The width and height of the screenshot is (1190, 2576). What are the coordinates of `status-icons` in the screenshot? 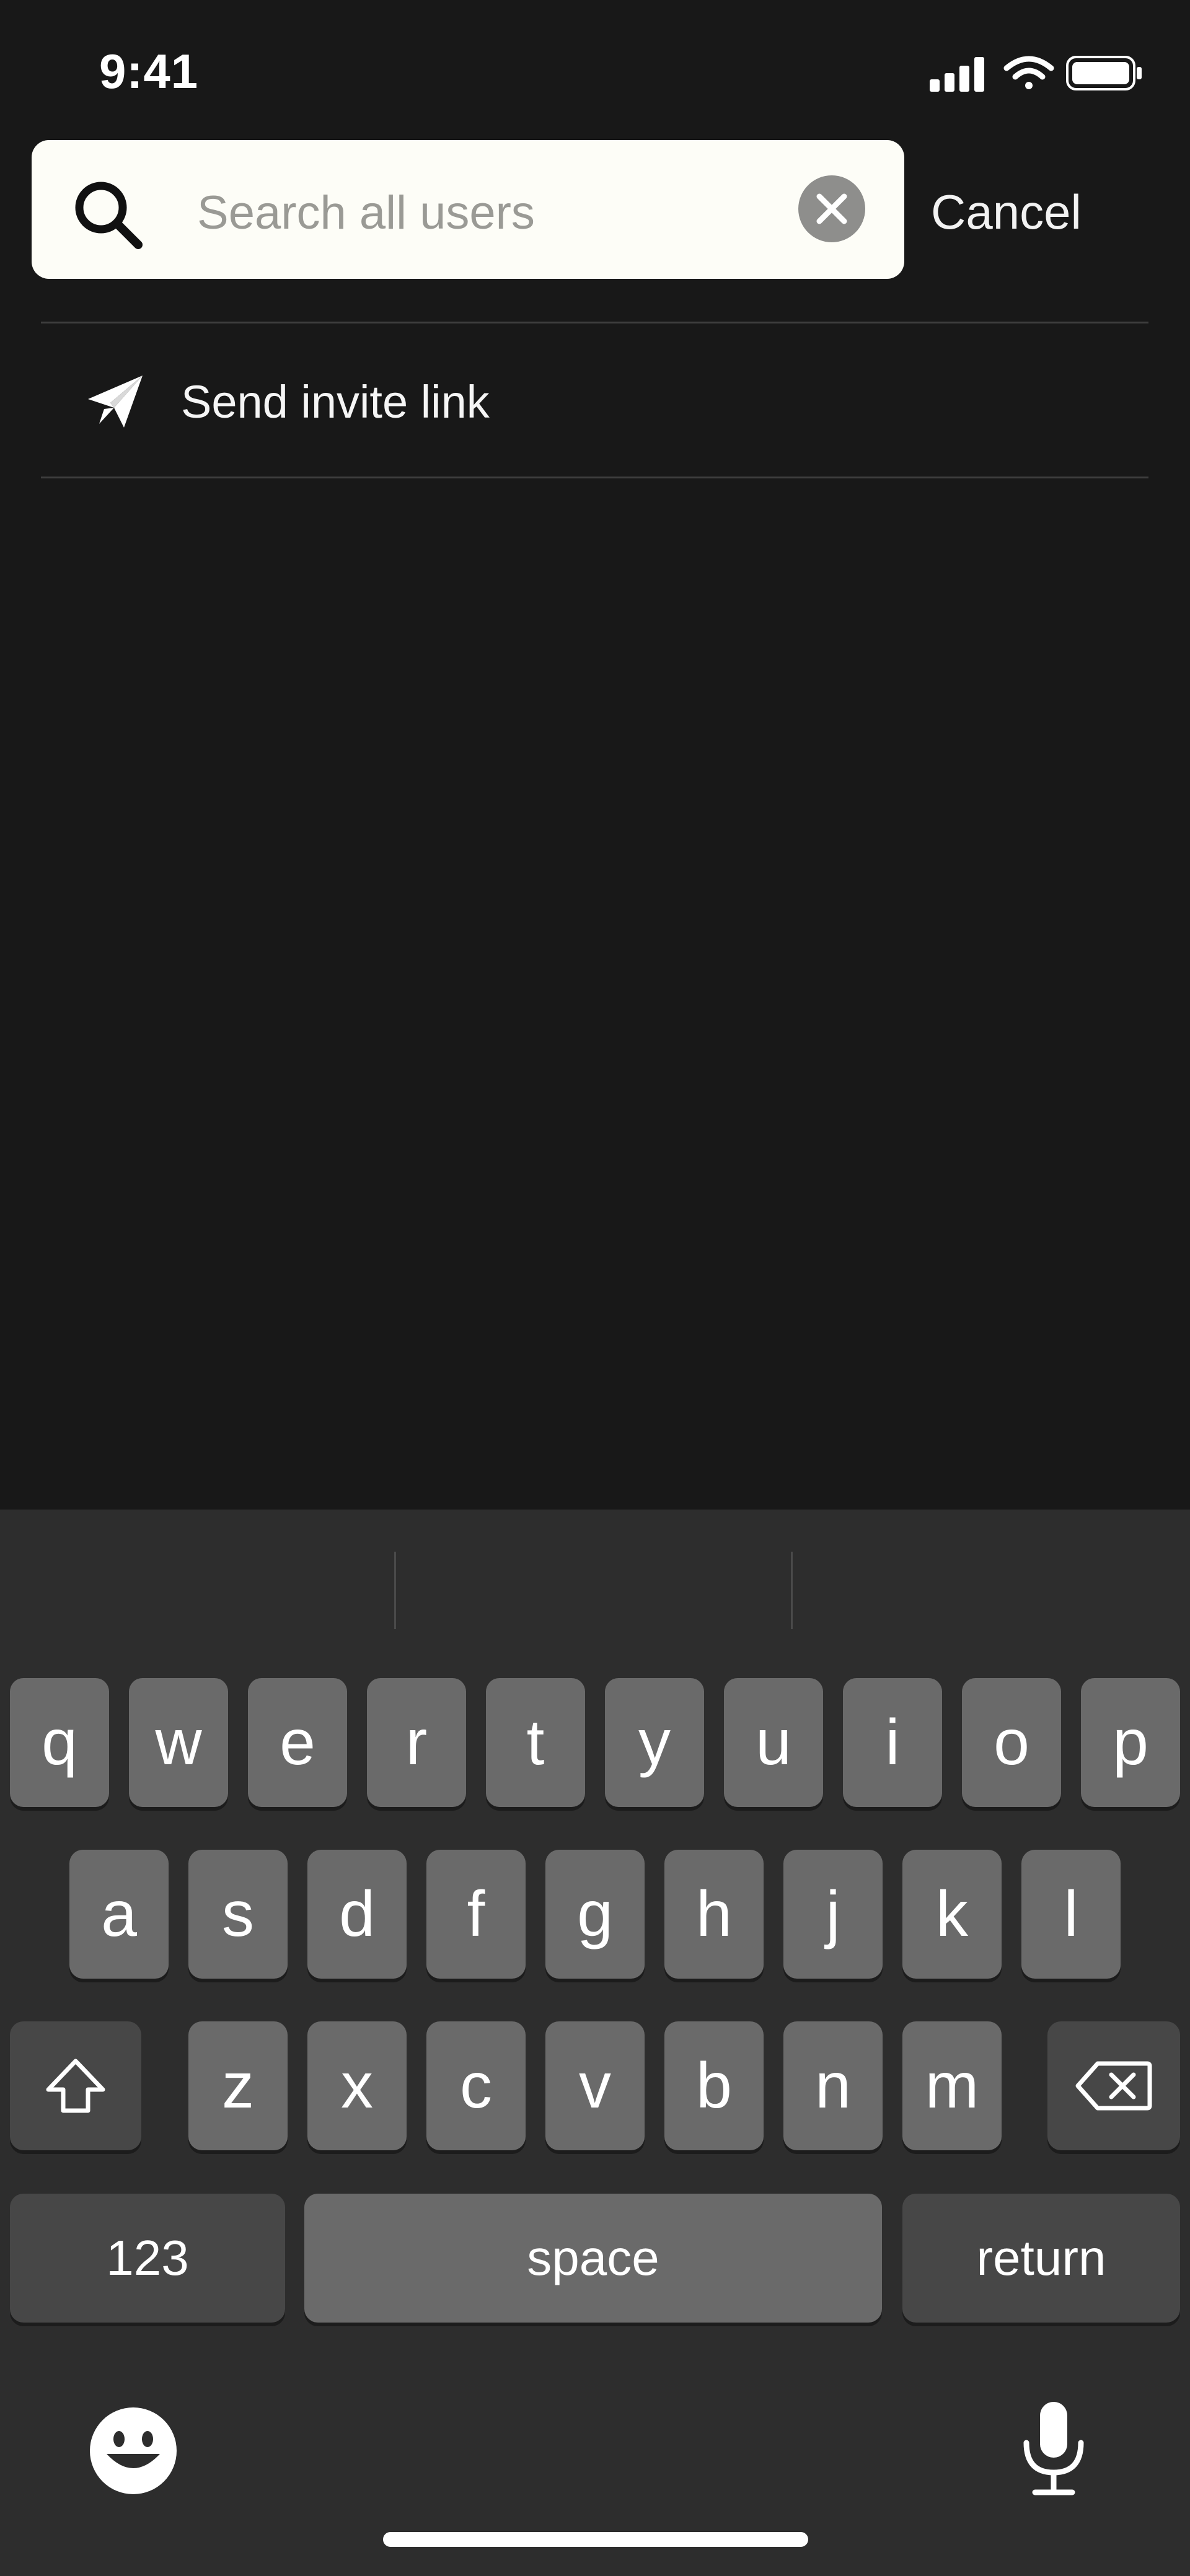 It's located at (1036, 74).